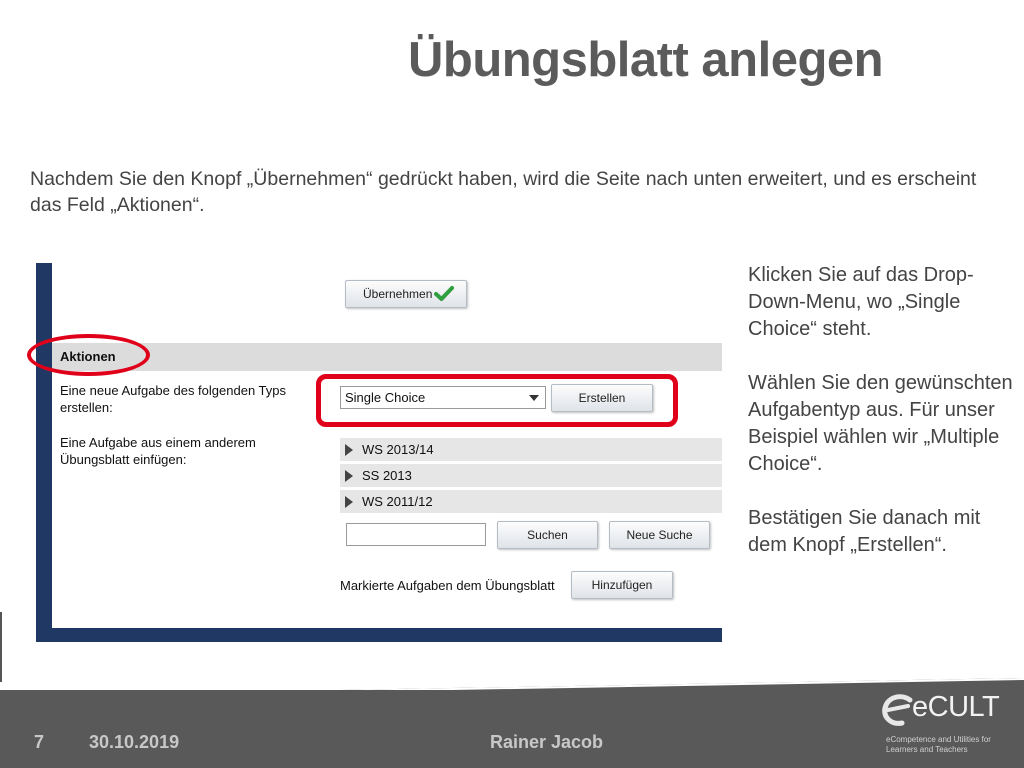  What do you see at coordinates (897, 710) in the screenshot?
I see `ecult-logo-icon` at bounding box center [897, 710].